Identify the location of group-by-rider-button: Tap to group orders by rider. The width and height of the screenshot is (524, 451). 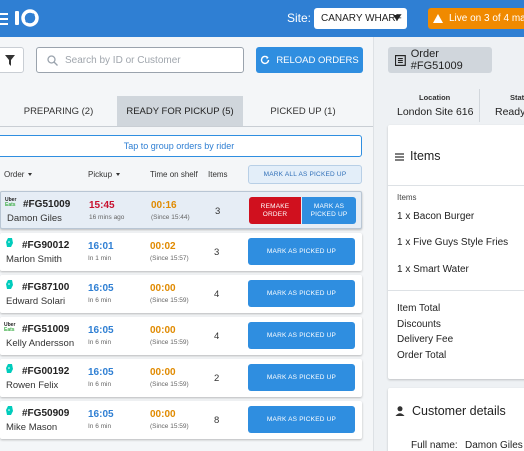
(181, 146).